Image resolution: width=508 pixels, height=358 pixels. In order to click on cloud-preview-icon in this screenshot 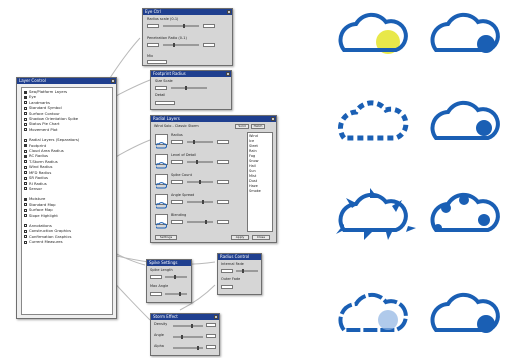, I will do `click(161, 181)`.